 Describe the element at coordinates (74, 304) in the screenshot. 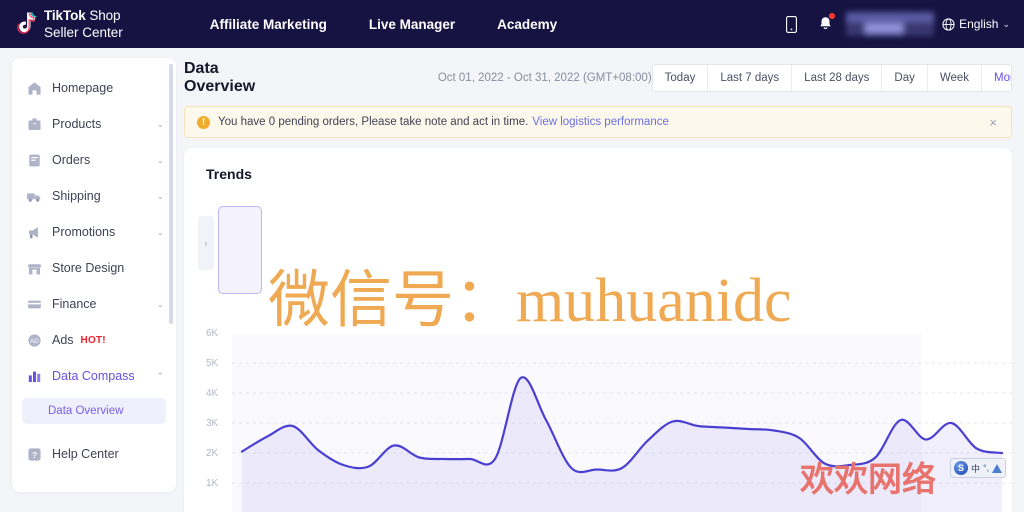

I see `sidebar-item-label: Finance` at that location.